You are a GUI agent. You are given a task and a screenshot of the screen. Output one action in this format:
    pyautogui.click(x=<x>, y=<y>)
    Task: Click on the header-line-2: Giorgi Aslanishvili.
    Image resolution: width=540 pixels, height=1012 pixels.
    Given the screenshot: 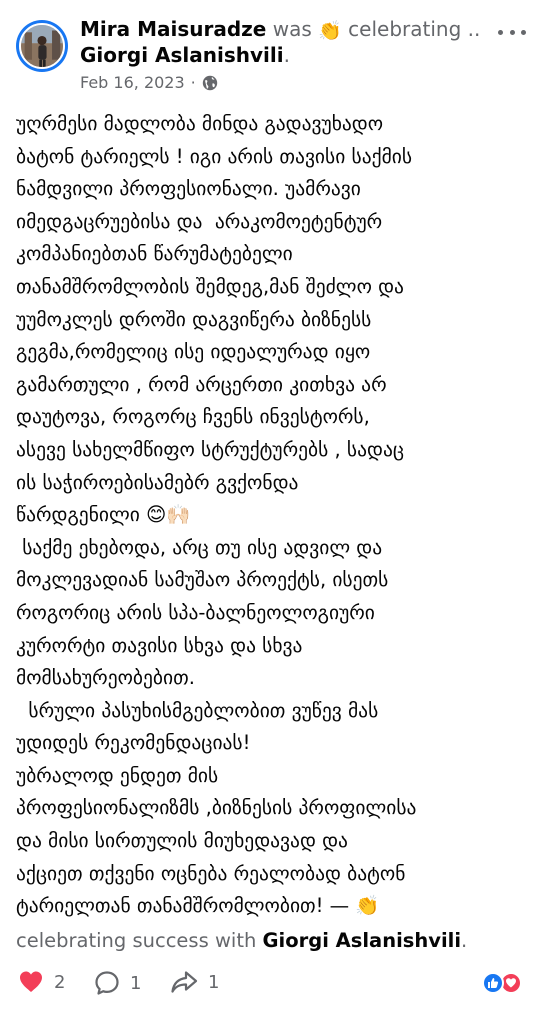 What is the action you would take?
    pyautogui.click(x=280, y=55)
    